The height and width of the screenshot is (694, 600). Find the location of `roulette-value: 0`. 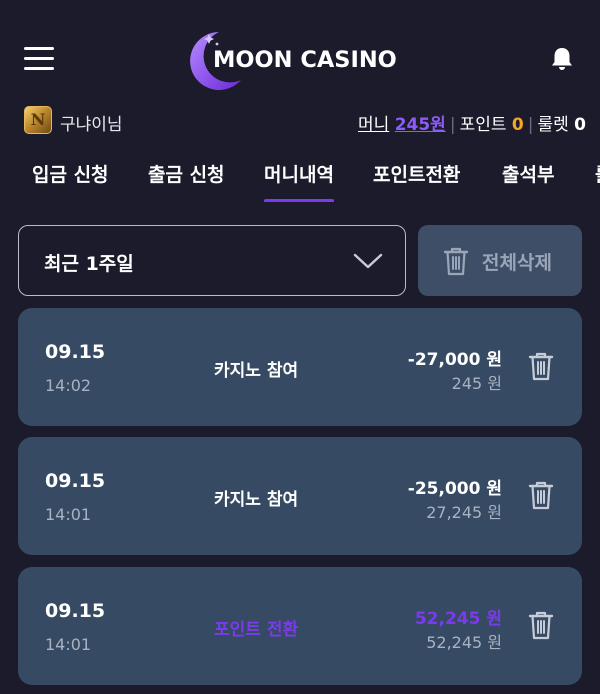

roulette-value: 0 is located at coordinates (580, 125).